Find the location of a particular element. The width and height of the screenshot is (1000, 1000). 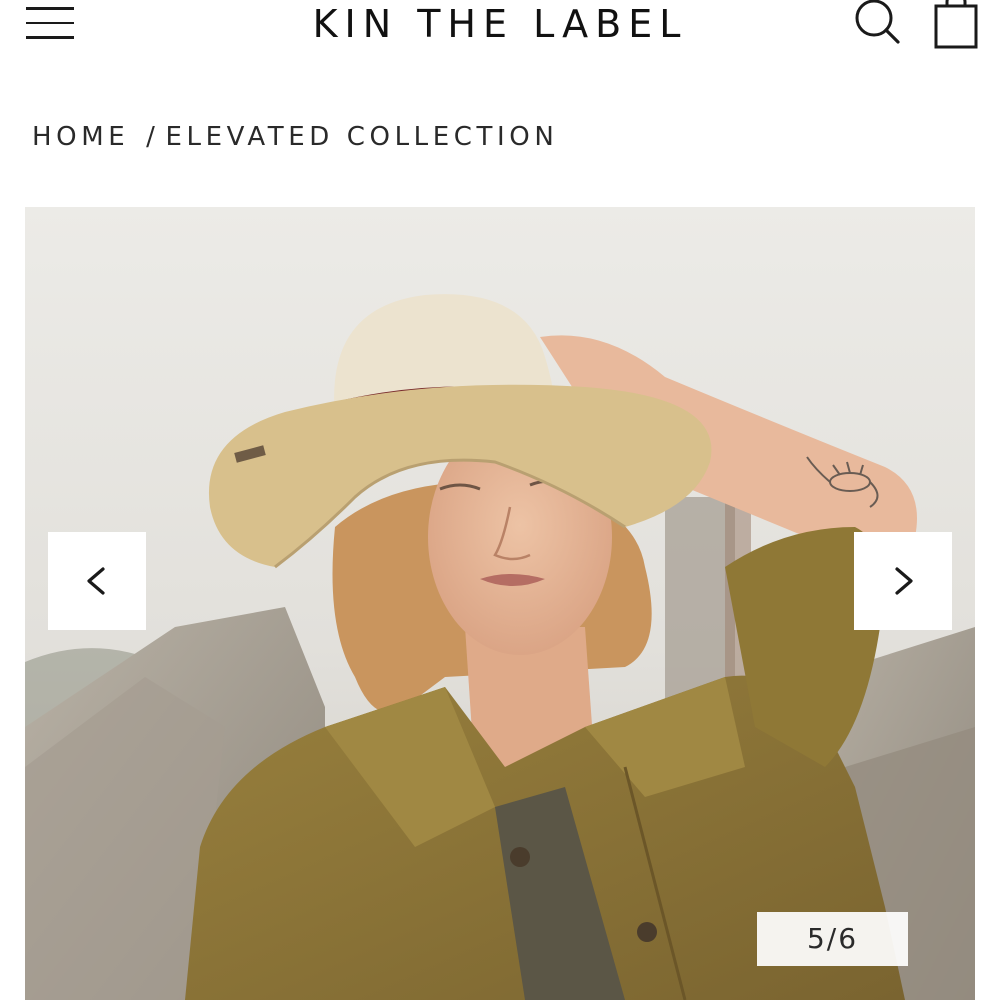

search-button is located at coordinates (876, 24).